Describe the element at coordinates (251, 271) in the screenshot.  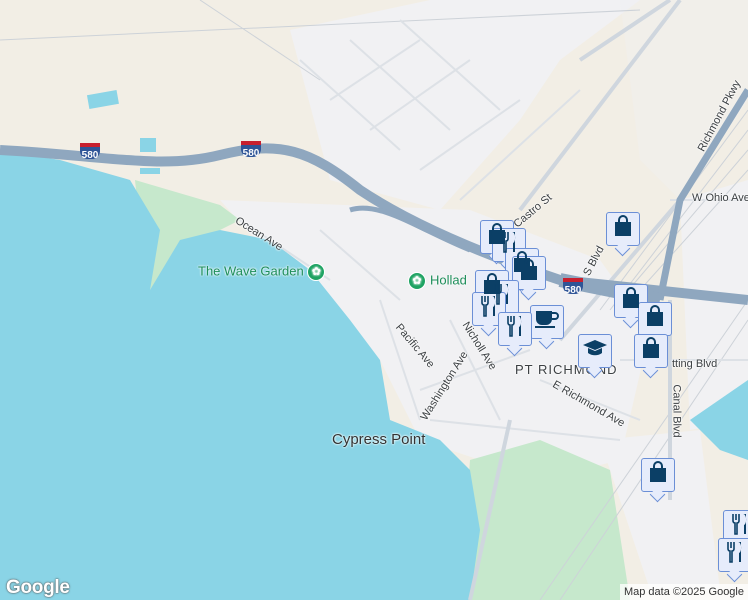
I see `wave-garden-label: The Wave Garden` at that location.